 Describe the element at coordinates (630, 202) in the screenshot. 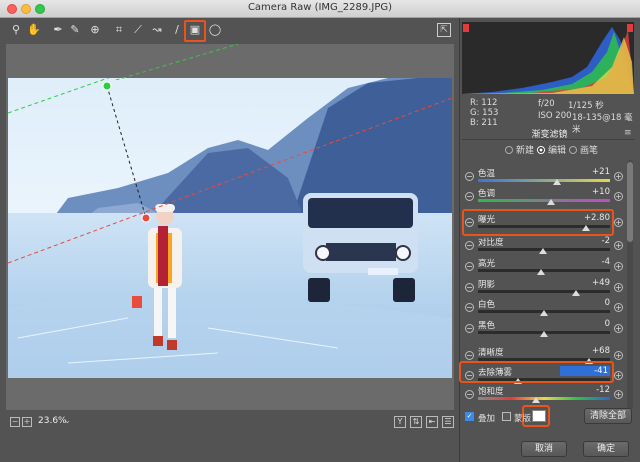

I see `panel-scroll-thumb` at that location.